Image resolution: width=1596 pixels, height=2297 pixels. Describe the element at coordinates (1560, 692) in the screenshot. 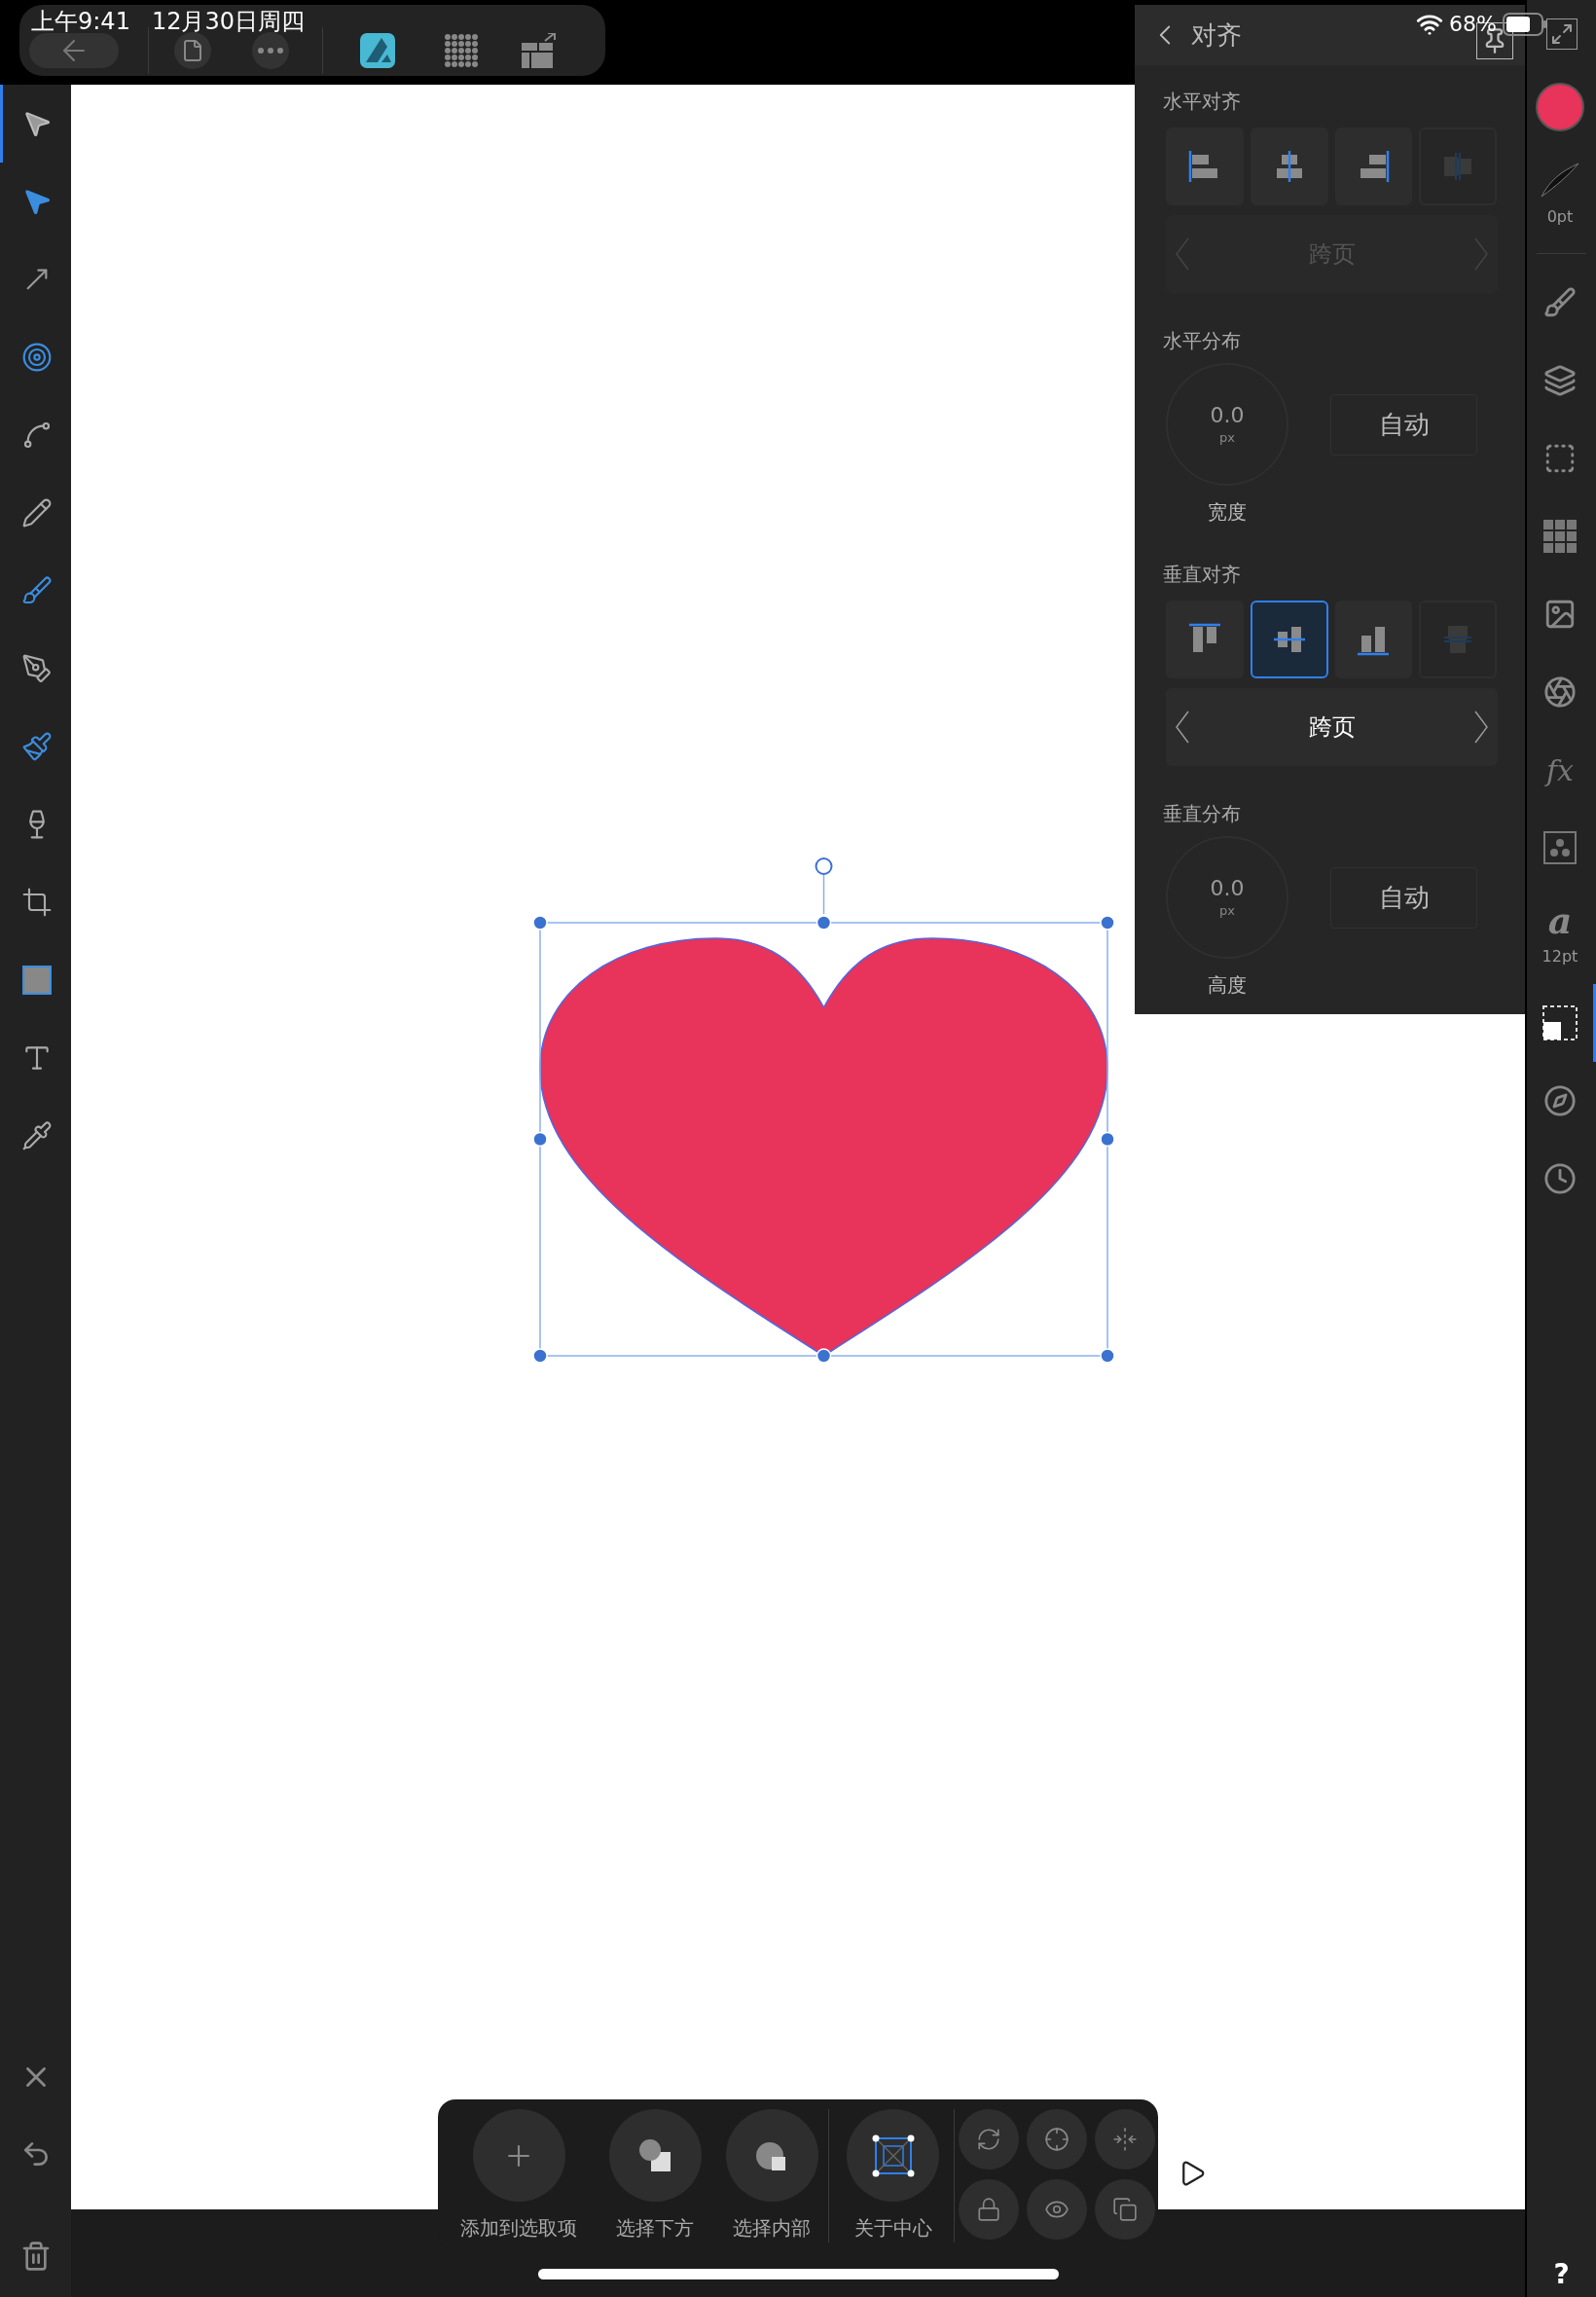

I see `aperture-icon` at that location.